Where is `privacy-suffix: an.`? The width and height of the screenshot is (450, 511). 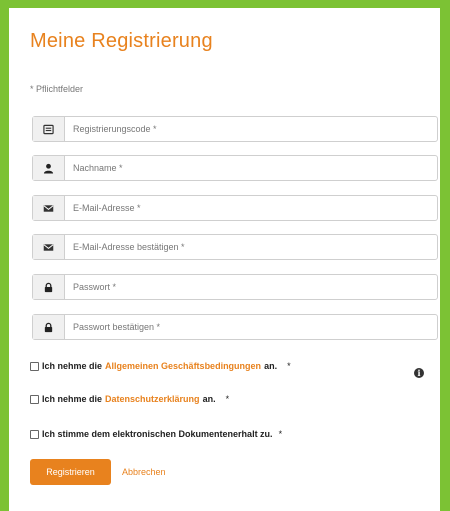 privacy-suffix: an. is located at coordinates (209, 399).